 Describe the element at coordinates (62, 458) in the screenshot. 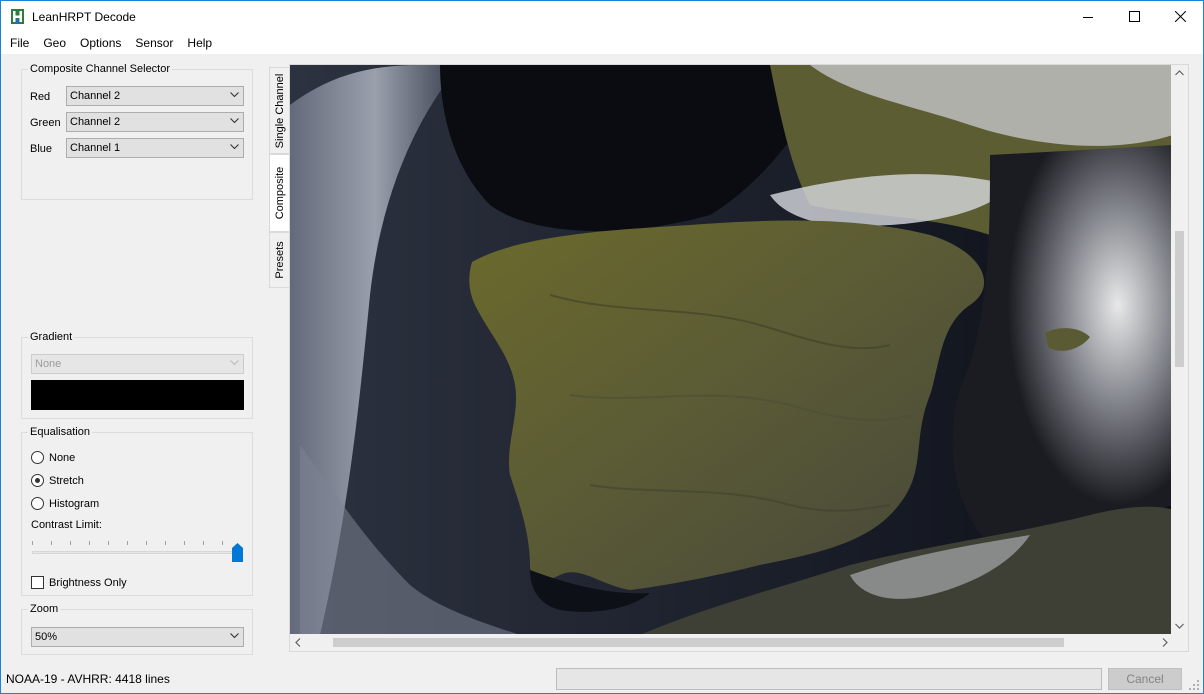

I see `radio-none-label: None` at that location.